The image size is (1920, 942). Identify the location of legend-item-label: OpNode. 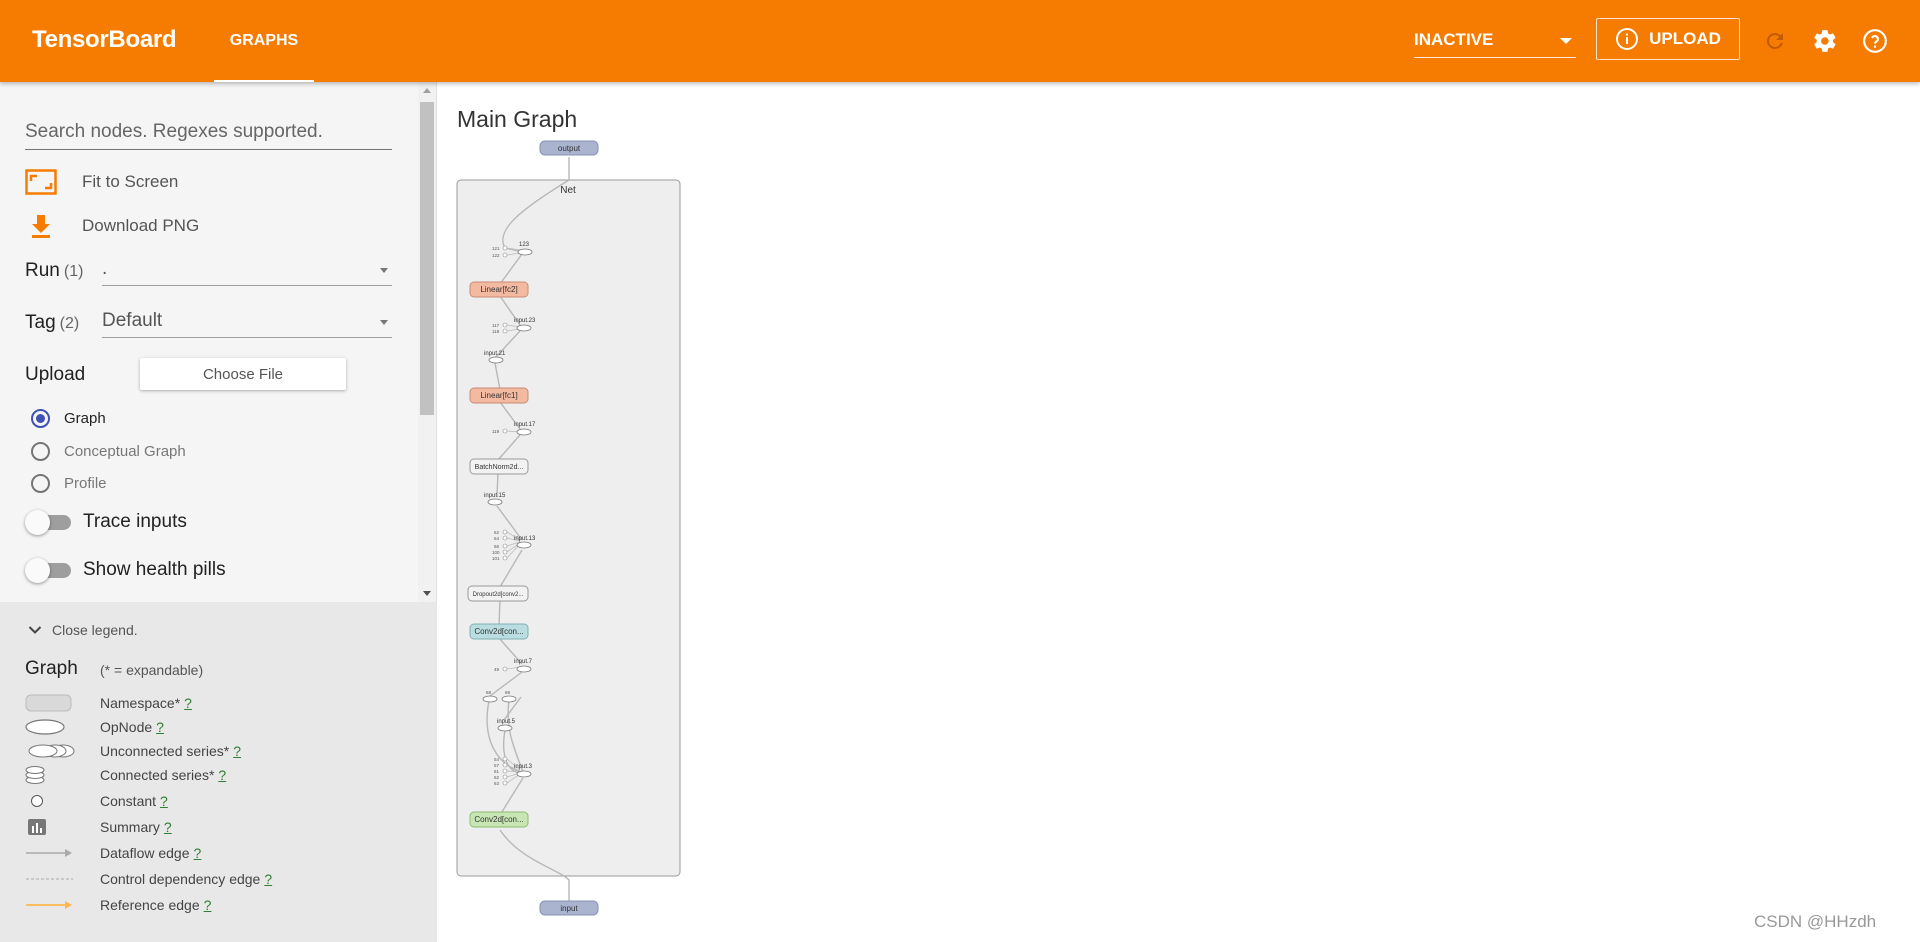
(126, 727).